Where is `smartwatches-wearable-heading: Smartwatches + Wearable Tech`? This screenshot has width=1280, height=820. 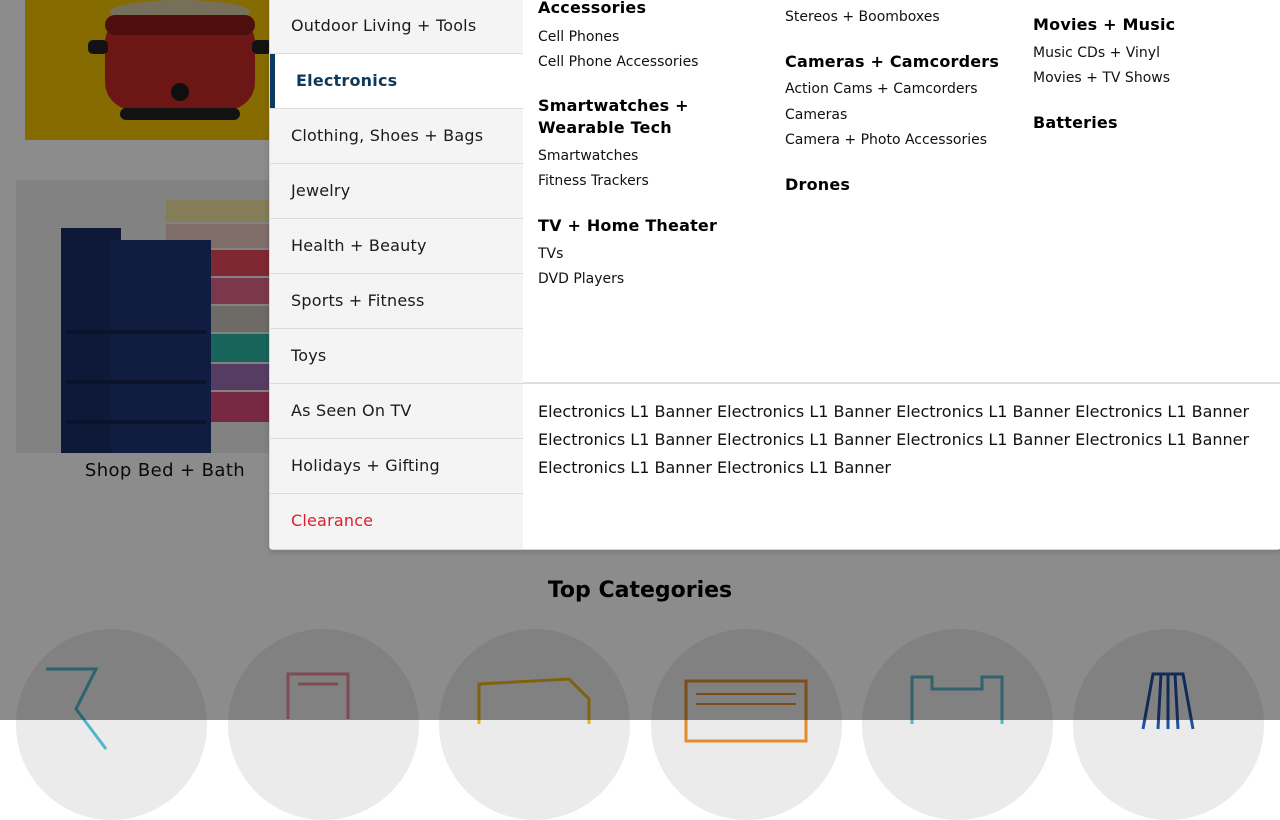
smartwatches-wearable-heading: Smartwatches + Wearable Tech is located at coordinates (625, 117).